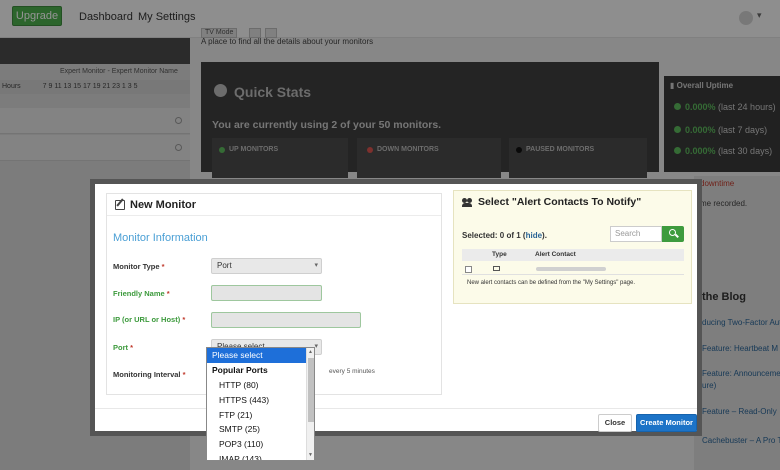  What do you see at coordinates (149, 319) in the screenshot?
I see `ip-label: IP (or URL or Host) *` at bounding box center [149, 319].